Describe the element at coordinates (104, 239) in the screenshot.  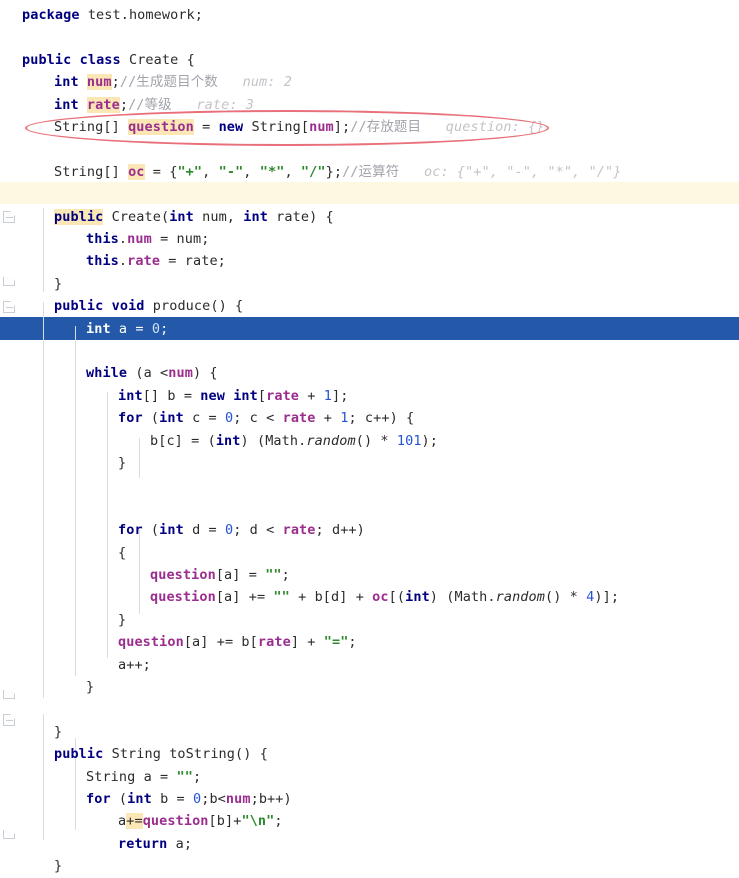
I see `code-line: this.num = num;` at that location.